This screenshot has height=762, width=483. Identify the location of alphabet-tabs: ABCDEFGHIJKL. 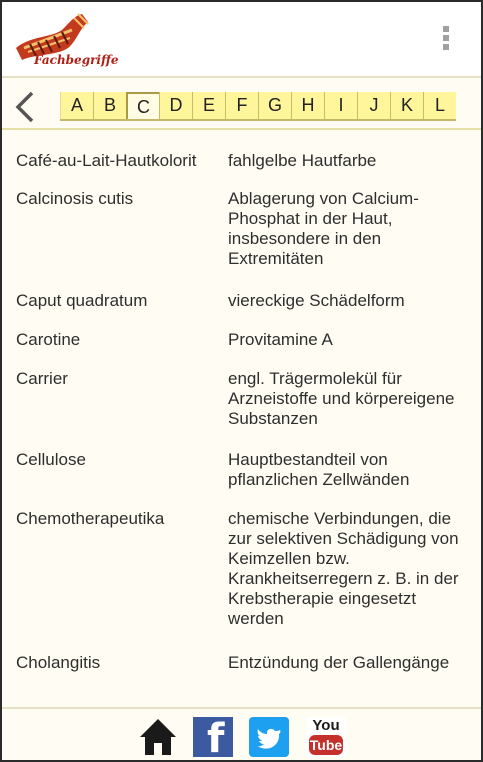
(258, 106).